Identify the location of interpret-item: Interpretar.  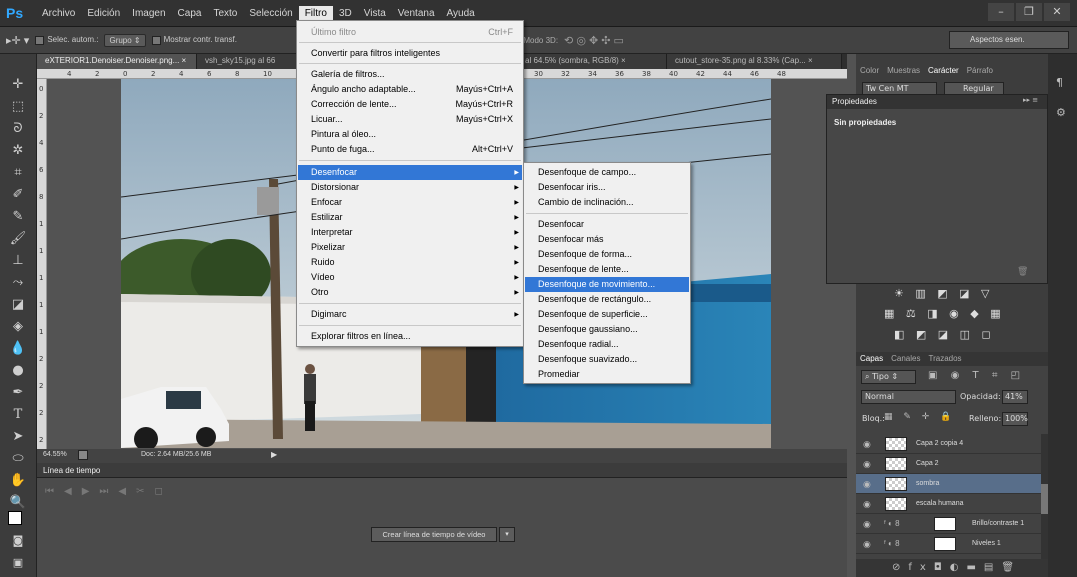
(332, 232).